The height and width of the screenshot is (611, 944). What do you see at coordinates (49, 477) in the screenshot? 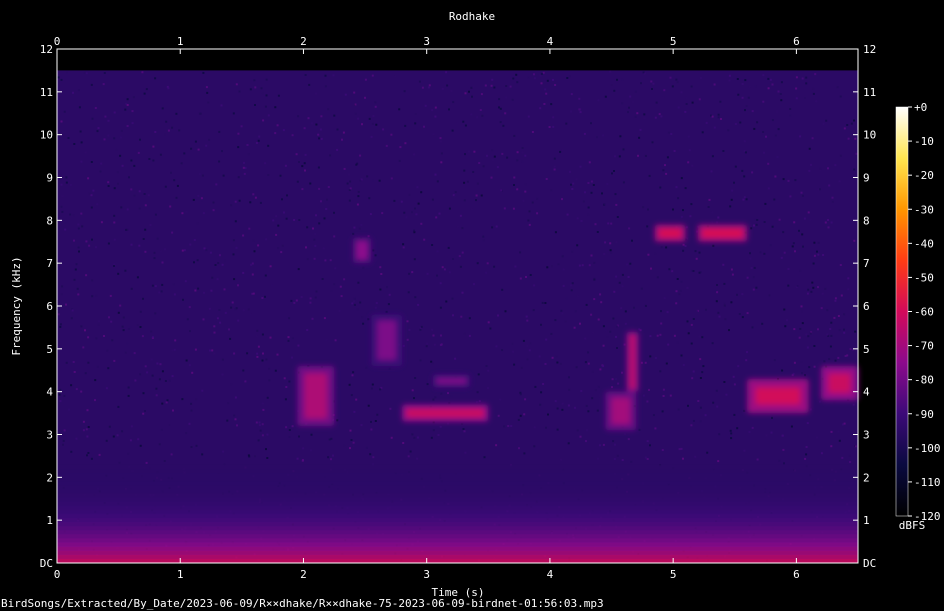
I see `y-tick-label-left: 2` at bounding box center [49, 477].